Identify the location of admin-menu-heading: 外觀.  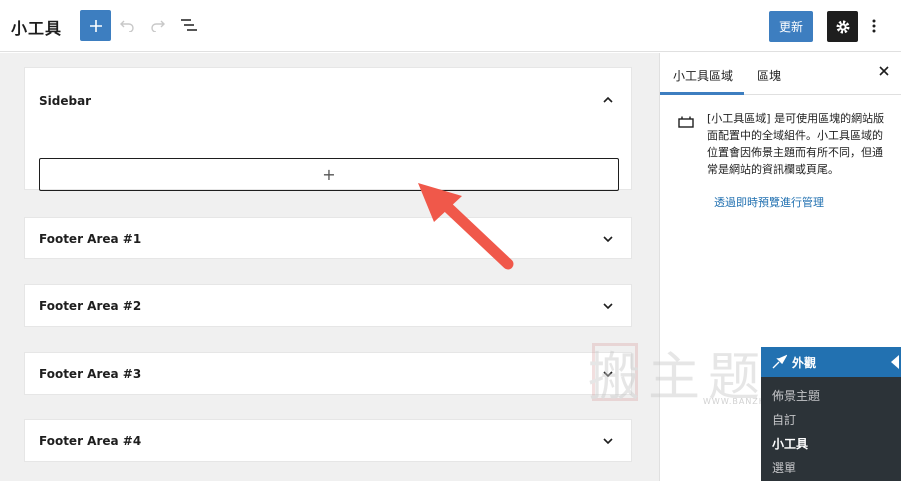
(804, 363).